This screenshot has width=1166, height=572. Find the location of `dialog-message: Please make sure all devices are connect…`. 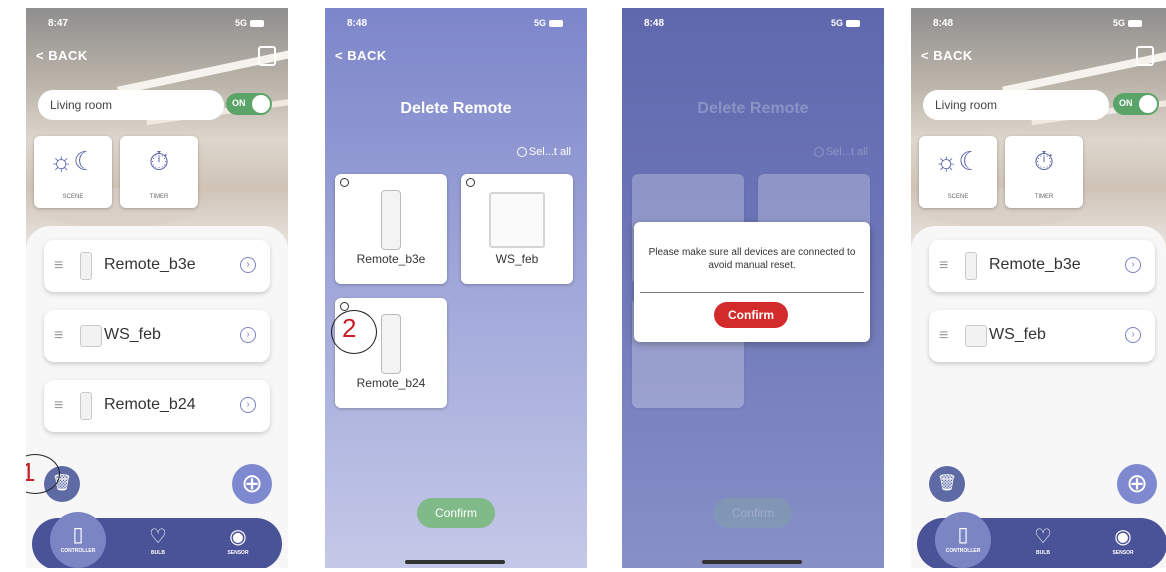

dialog-message: Please make sure all devices are connect… is located at coordinates (752, 259).